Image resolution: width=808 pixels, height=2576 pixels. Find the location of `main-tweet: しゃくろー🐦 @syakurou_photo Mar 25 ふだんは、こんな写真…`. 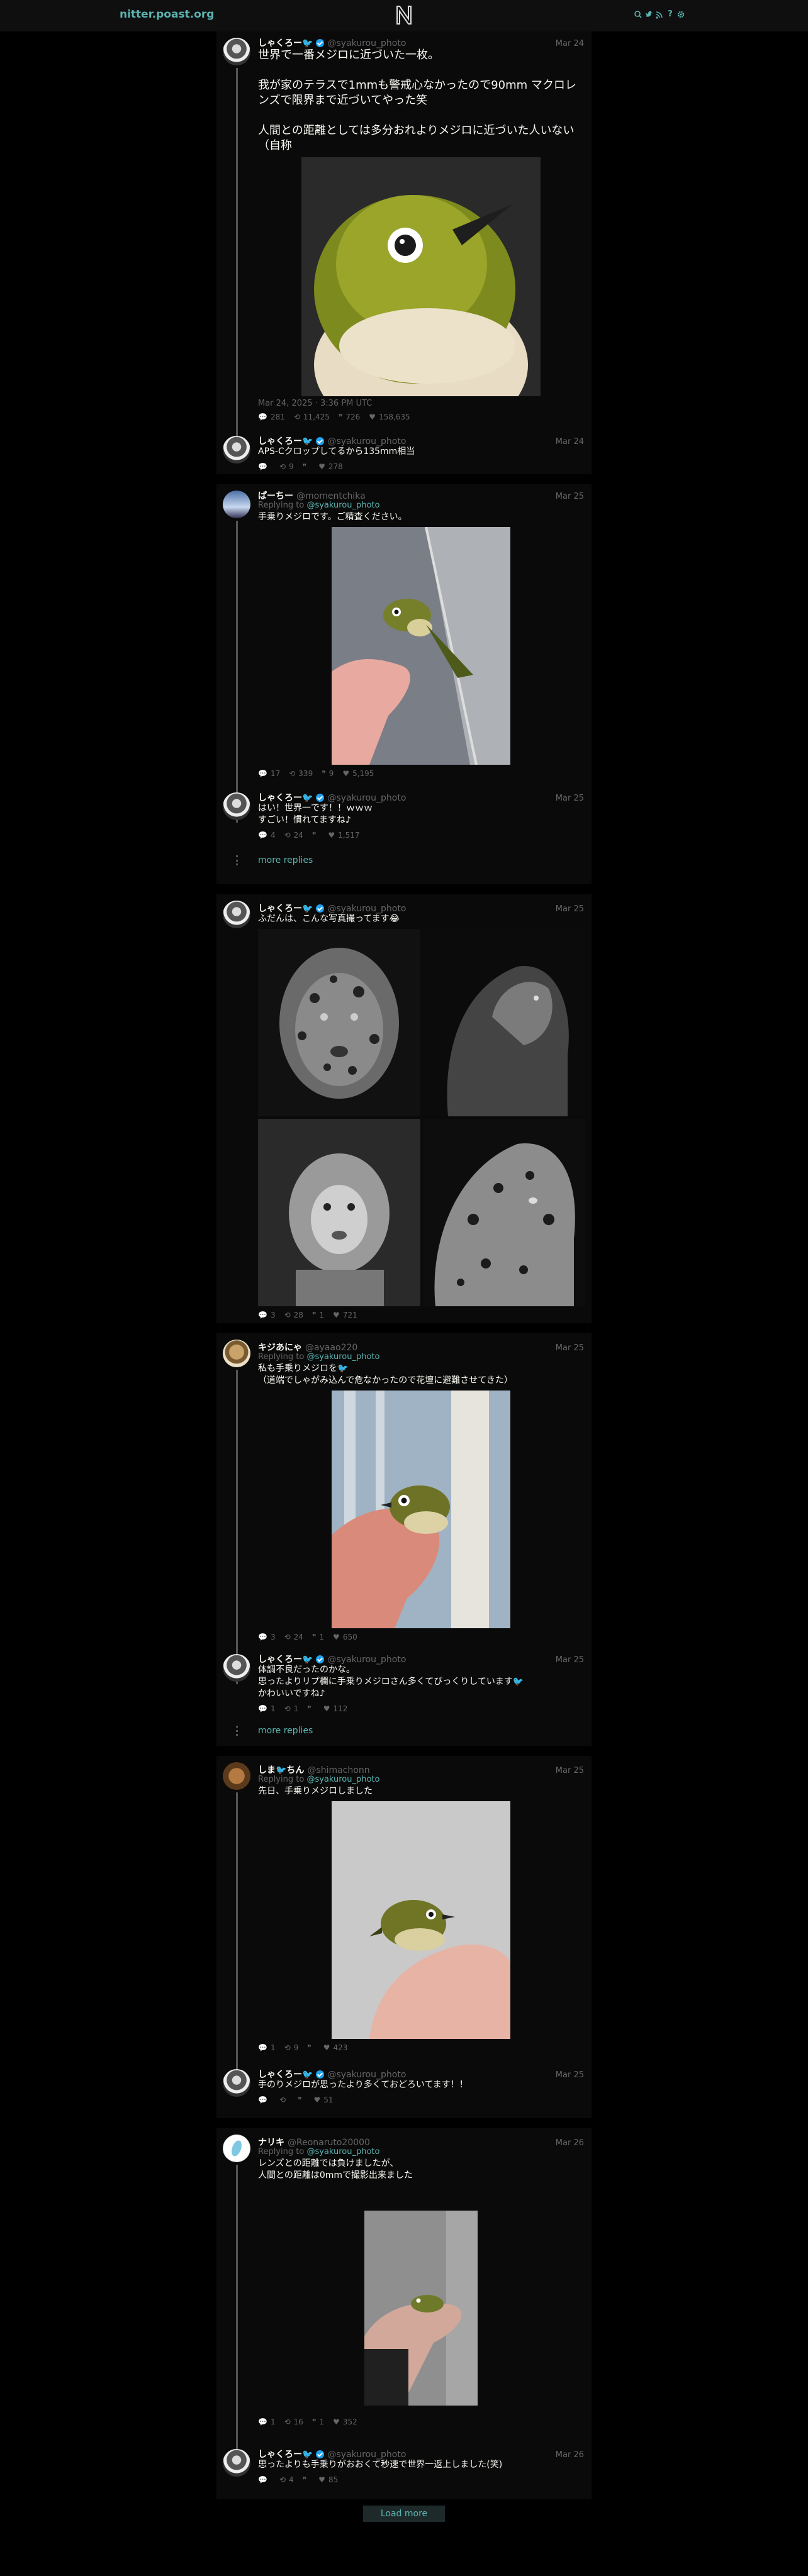

main-tweet: しゃくろー🐦 @syakurou_photo Mar 25 ふだんは、こんな写真… is located at coordinates (404, 1108).